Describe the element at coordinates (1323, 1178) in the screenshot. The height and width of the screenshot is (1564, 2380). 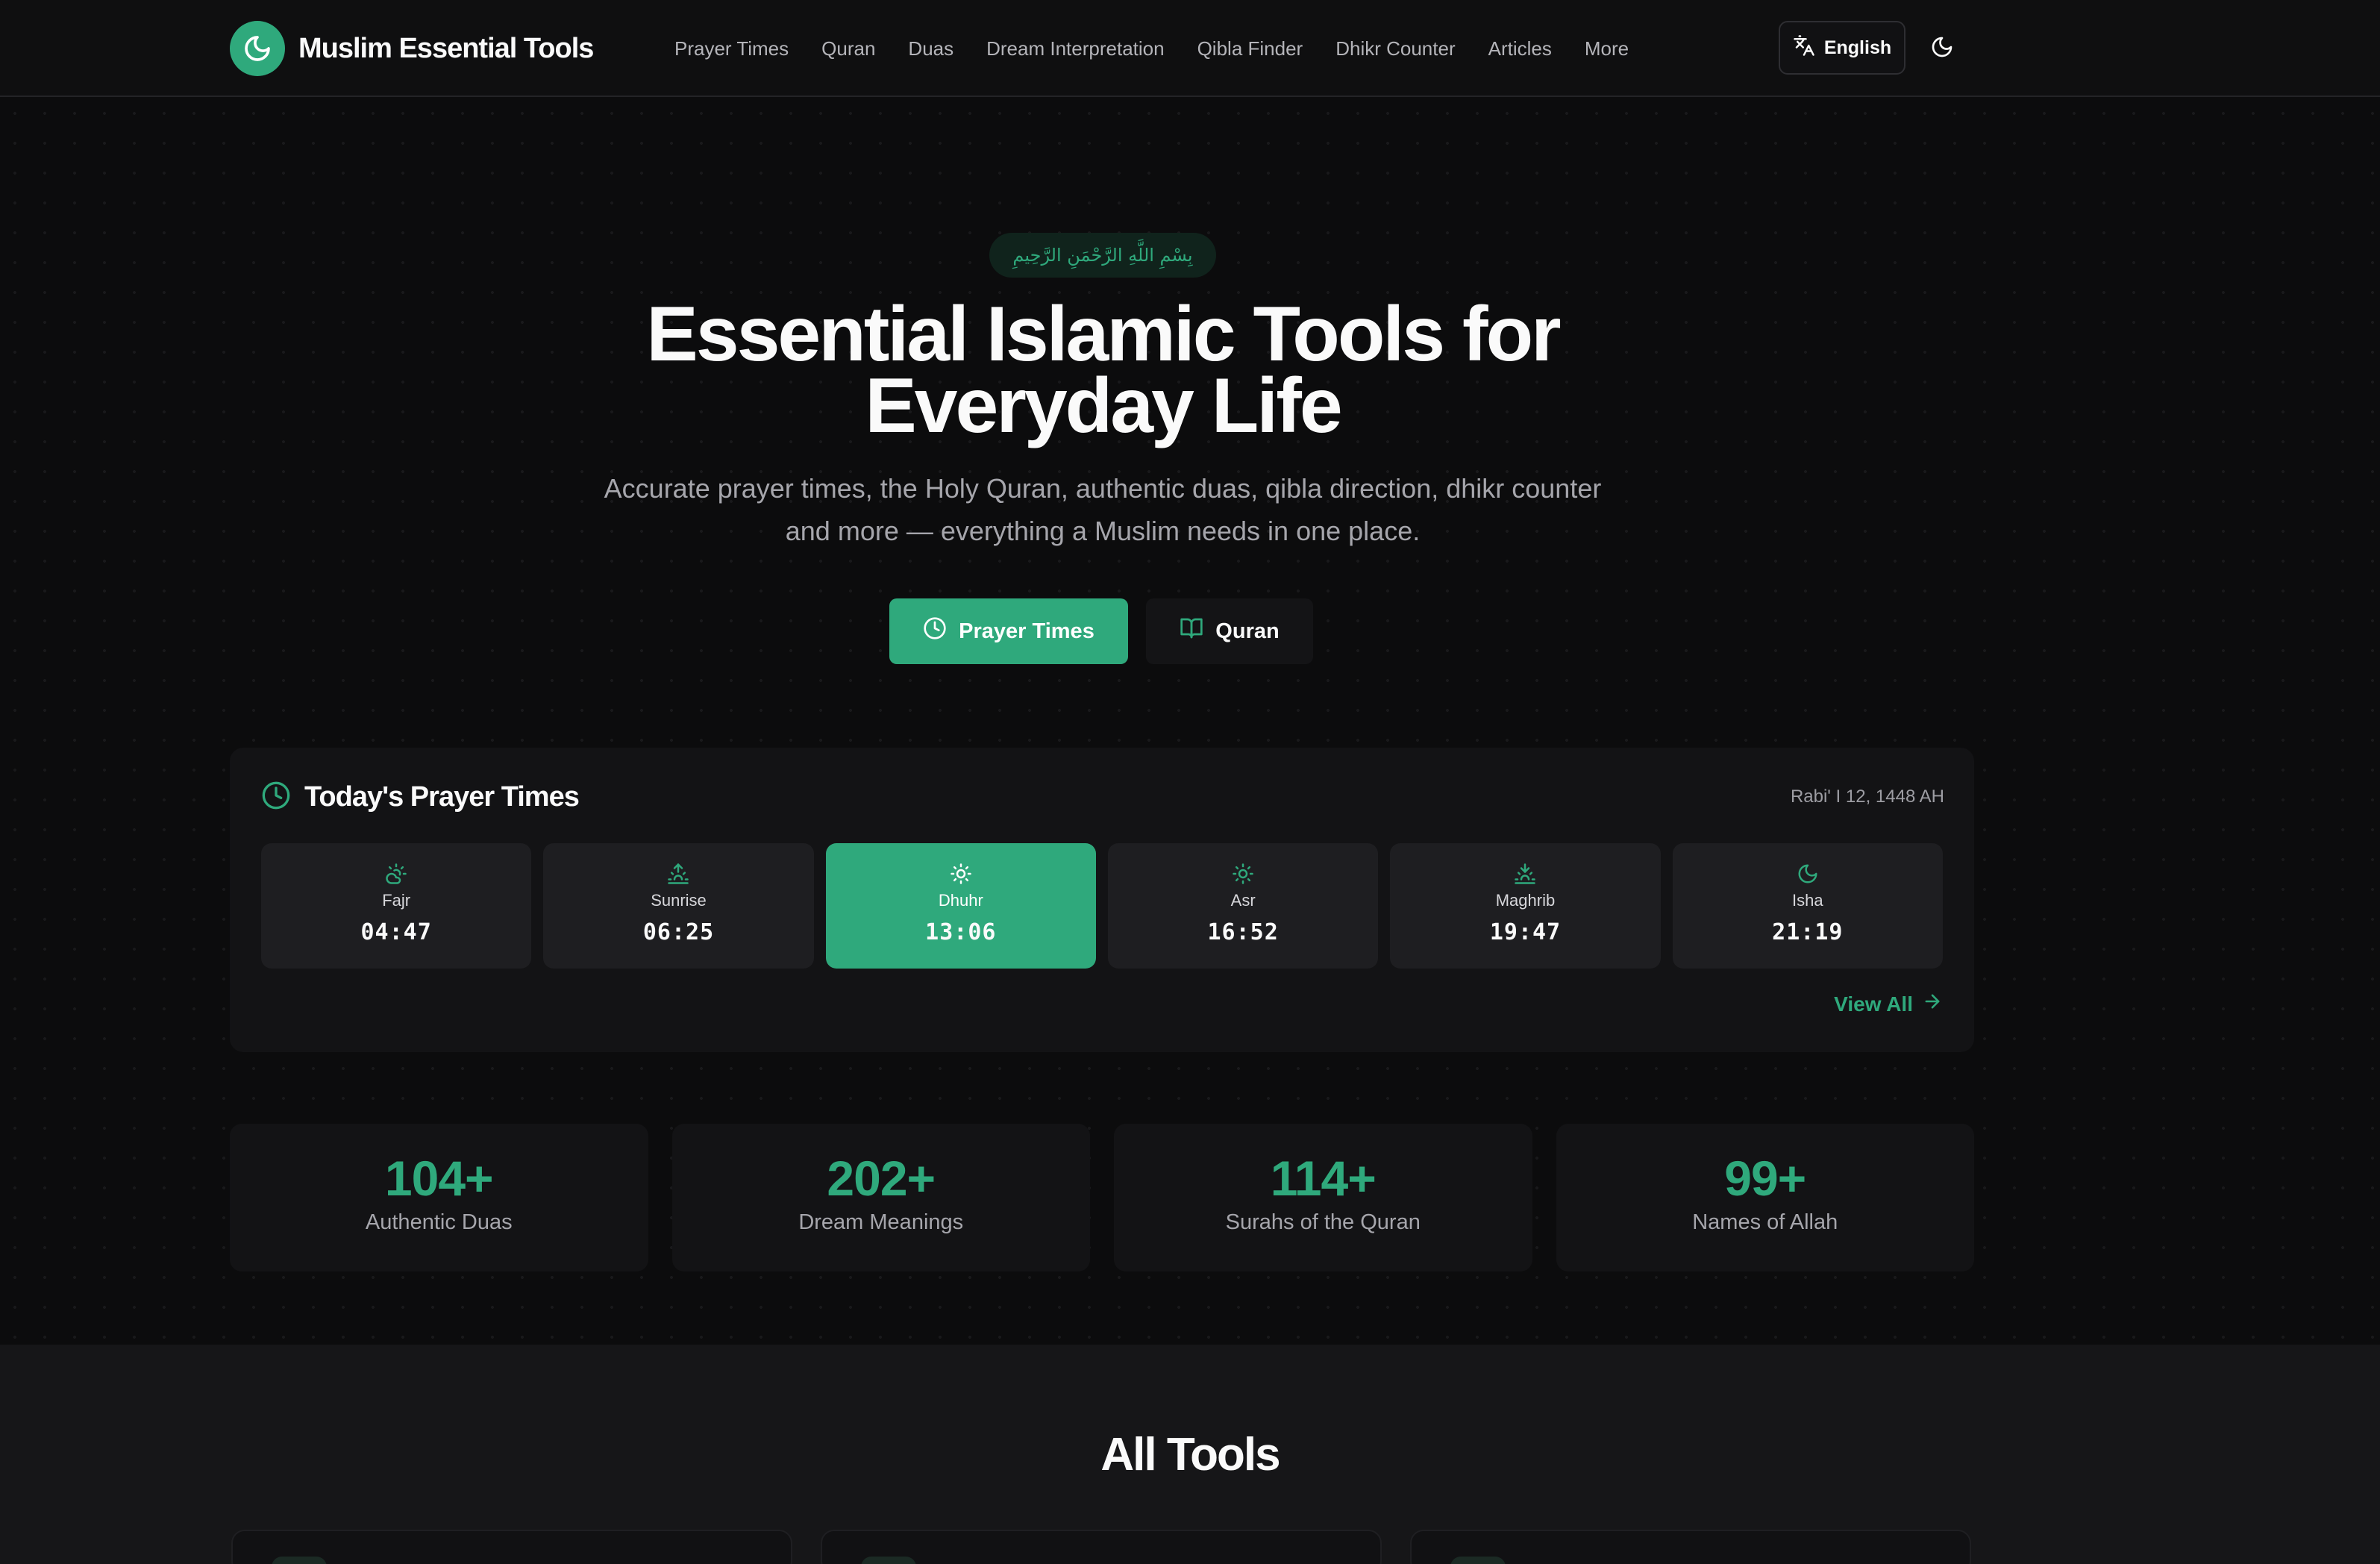
I see `stat-value: 114+` at that location.